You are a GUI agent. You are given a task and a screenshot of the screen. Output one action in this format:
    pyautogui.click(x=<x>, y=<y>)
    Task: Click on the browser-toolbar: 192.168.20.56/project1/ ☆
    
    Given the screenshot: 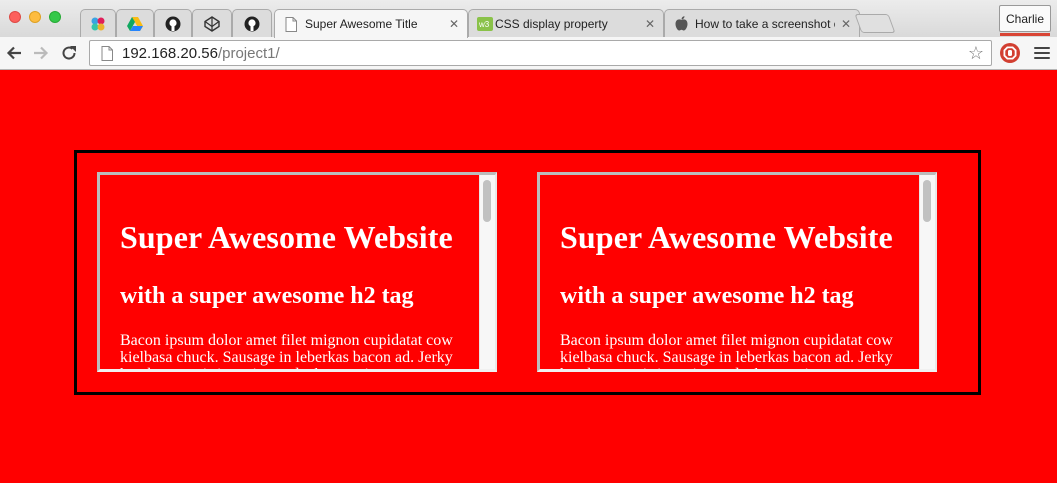 What is the action you would take?
    pyautogui.click(x=528, y=53)
    